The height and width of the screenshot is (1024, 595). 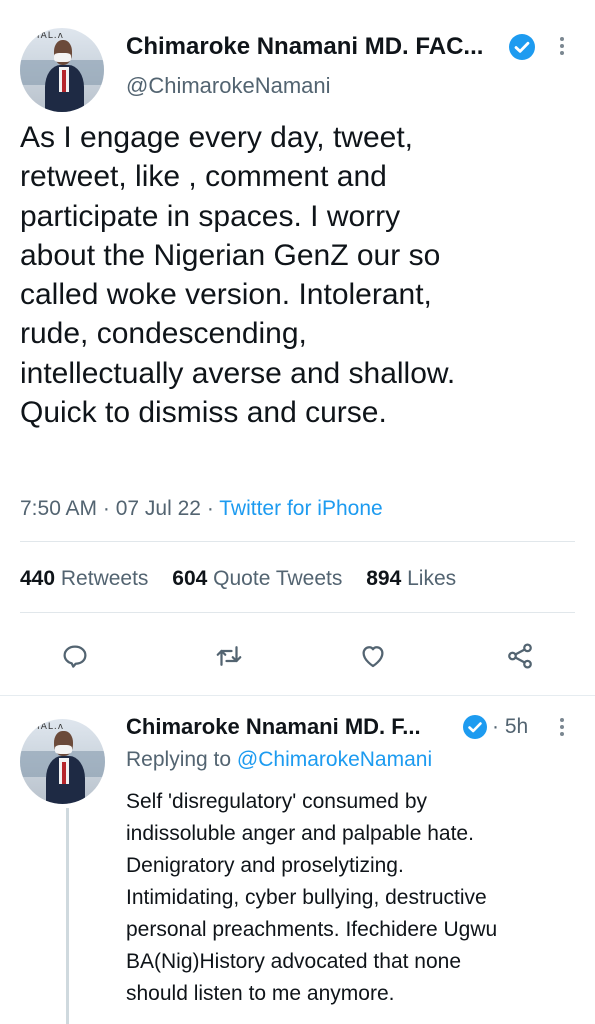 What do you see at coordinates (300, 833) in the screenshot?
I see `reply-text-line: indissoluble anger and palpable hate.` at bounding box center [300, 833].